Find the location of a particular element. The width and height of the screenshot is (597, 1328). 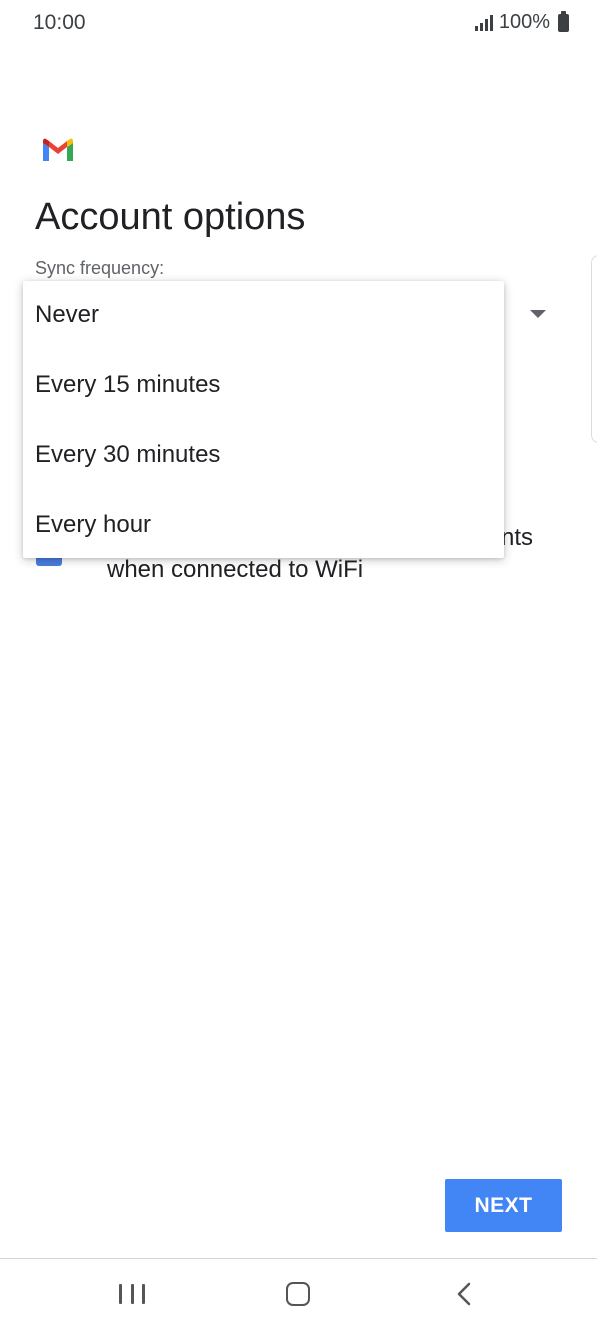

home-icon is located at coordinates (298, 1294).